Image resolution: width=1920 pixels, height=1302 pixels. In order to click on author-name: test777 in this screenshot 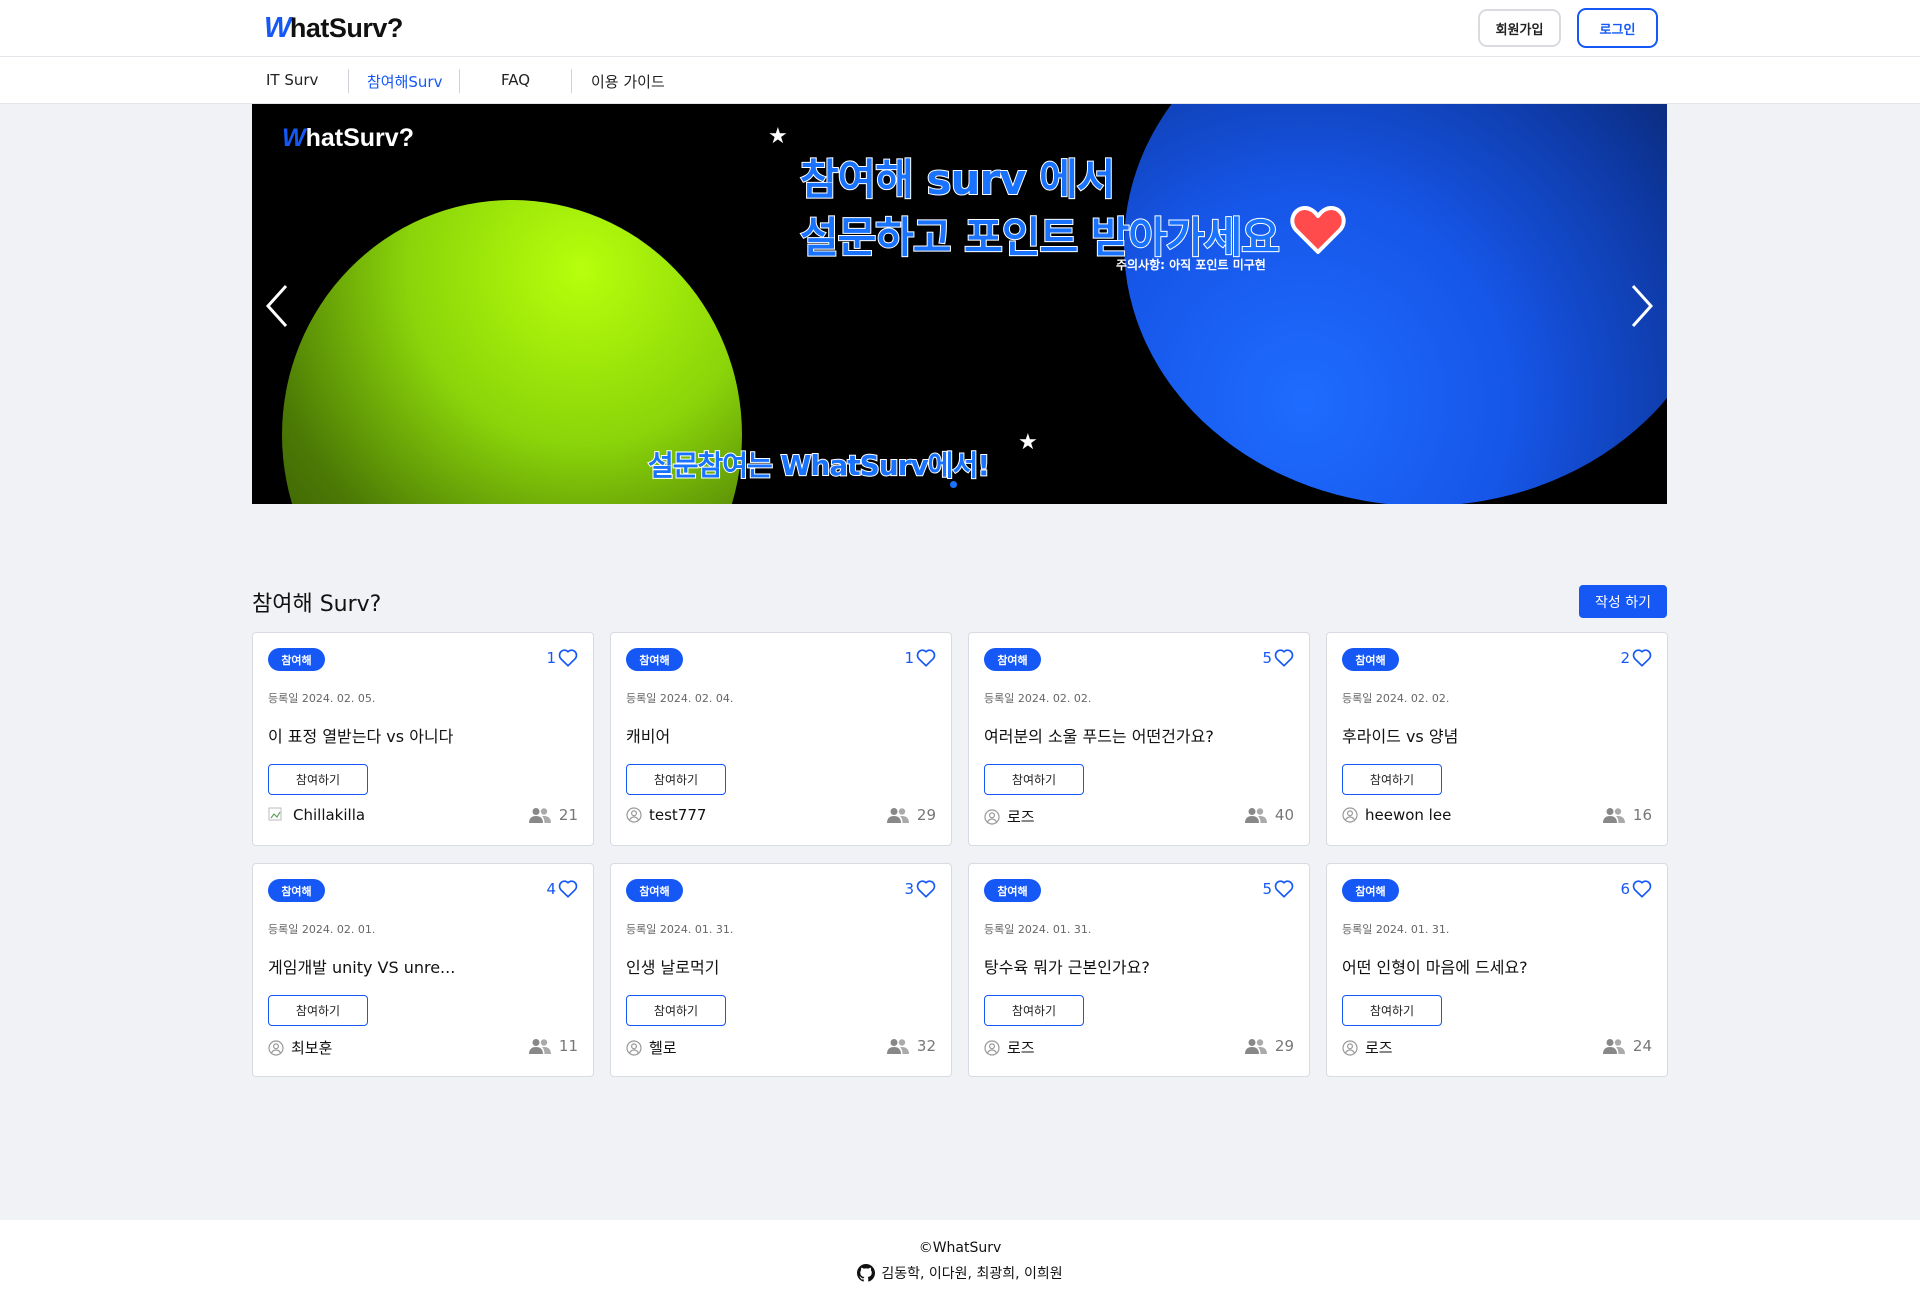, I will do `click(678, 815)`.